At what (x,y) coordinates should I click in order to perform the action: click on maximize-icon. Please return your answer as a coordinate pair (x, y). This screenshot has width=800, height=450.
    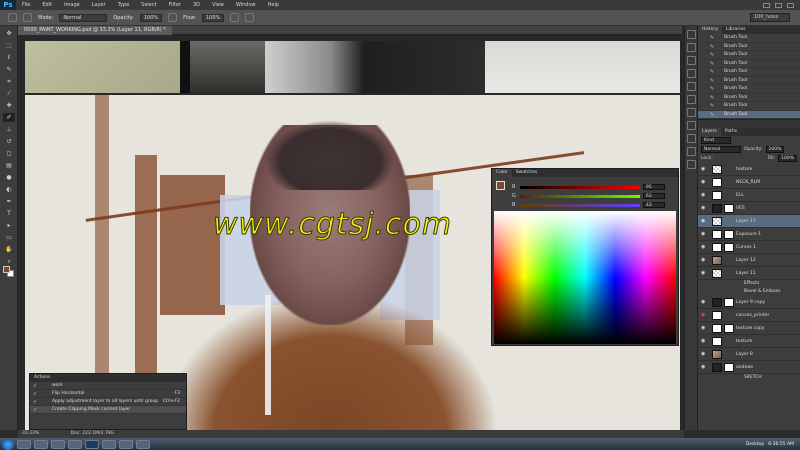
    Looking at the image, I should click on (778, 5).